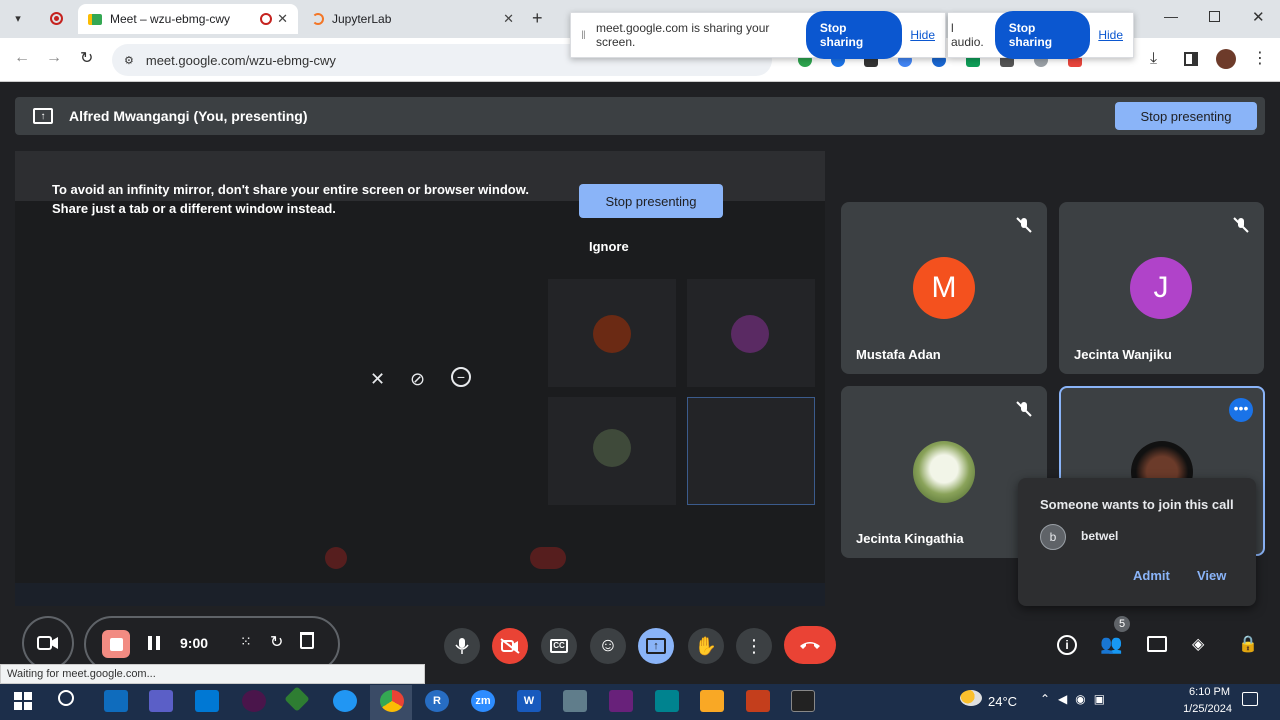 Image resolution: width=1280 pixels, height=720 pixels. What do you see at coordinates (810, 645) in the screenshot?
I see `leave-call-button` at bounding box center [810, 645].